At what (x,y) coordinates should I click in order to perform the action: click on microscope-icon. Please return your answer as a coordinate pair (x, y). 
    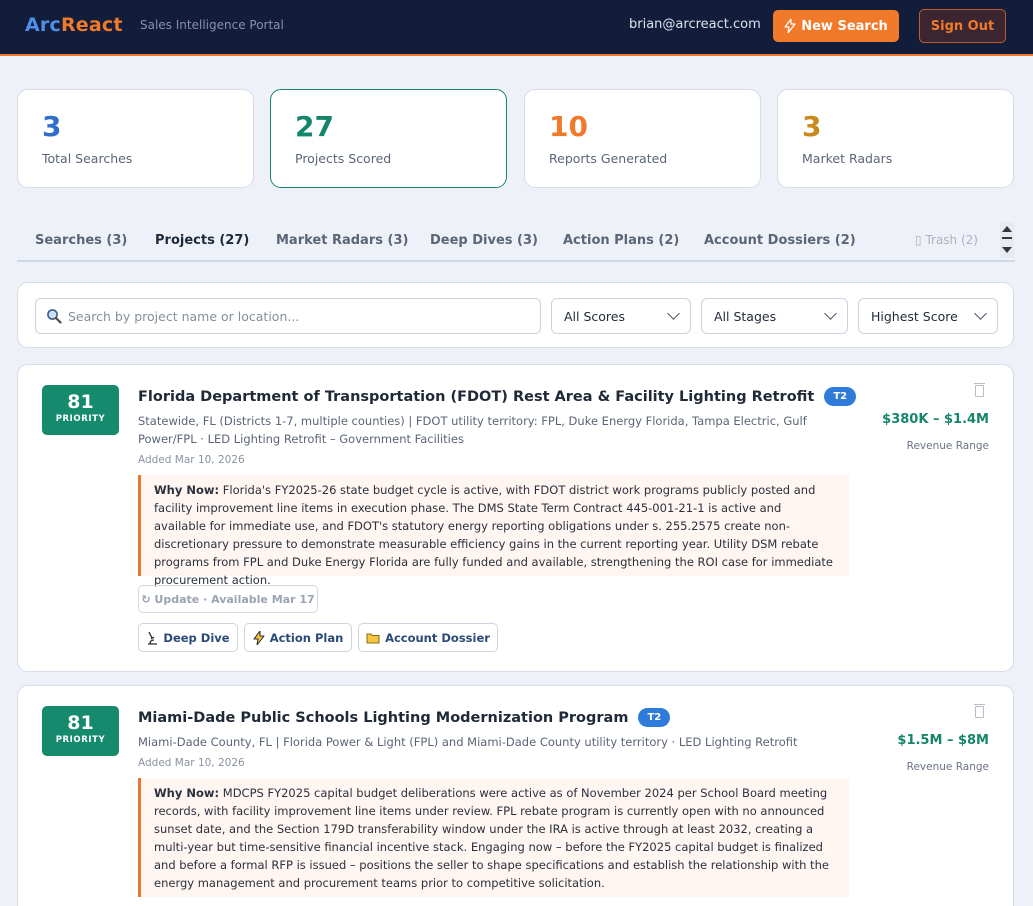
    Looking at the image, I should click on (153, 638).